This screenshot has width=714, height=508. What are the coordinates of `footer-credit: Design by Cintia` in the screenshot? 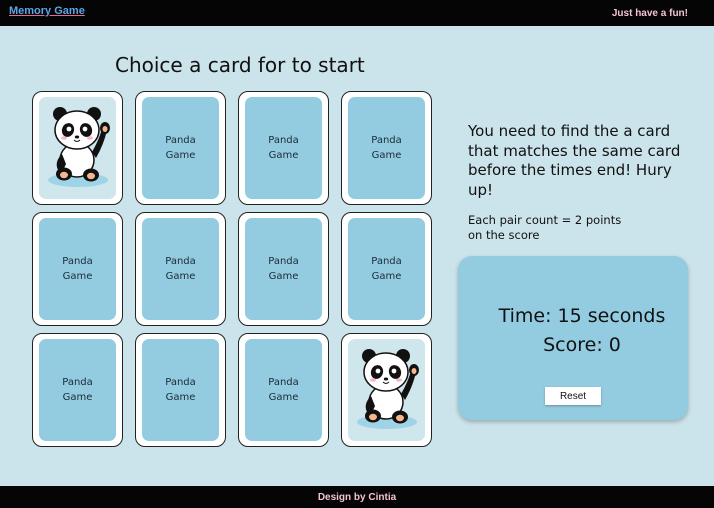 It's located at (357, 497).